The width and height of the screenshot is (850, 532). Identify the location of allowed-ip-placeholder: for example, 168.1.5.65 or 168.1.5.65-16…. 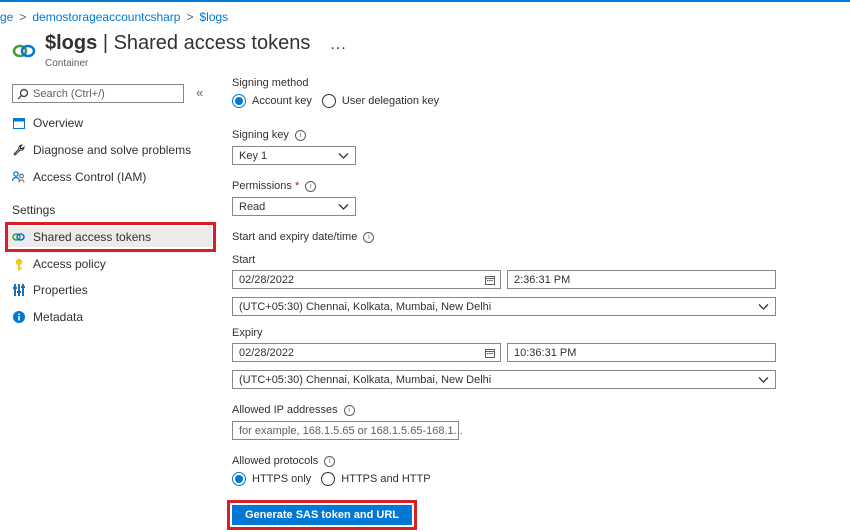
(351, 431).